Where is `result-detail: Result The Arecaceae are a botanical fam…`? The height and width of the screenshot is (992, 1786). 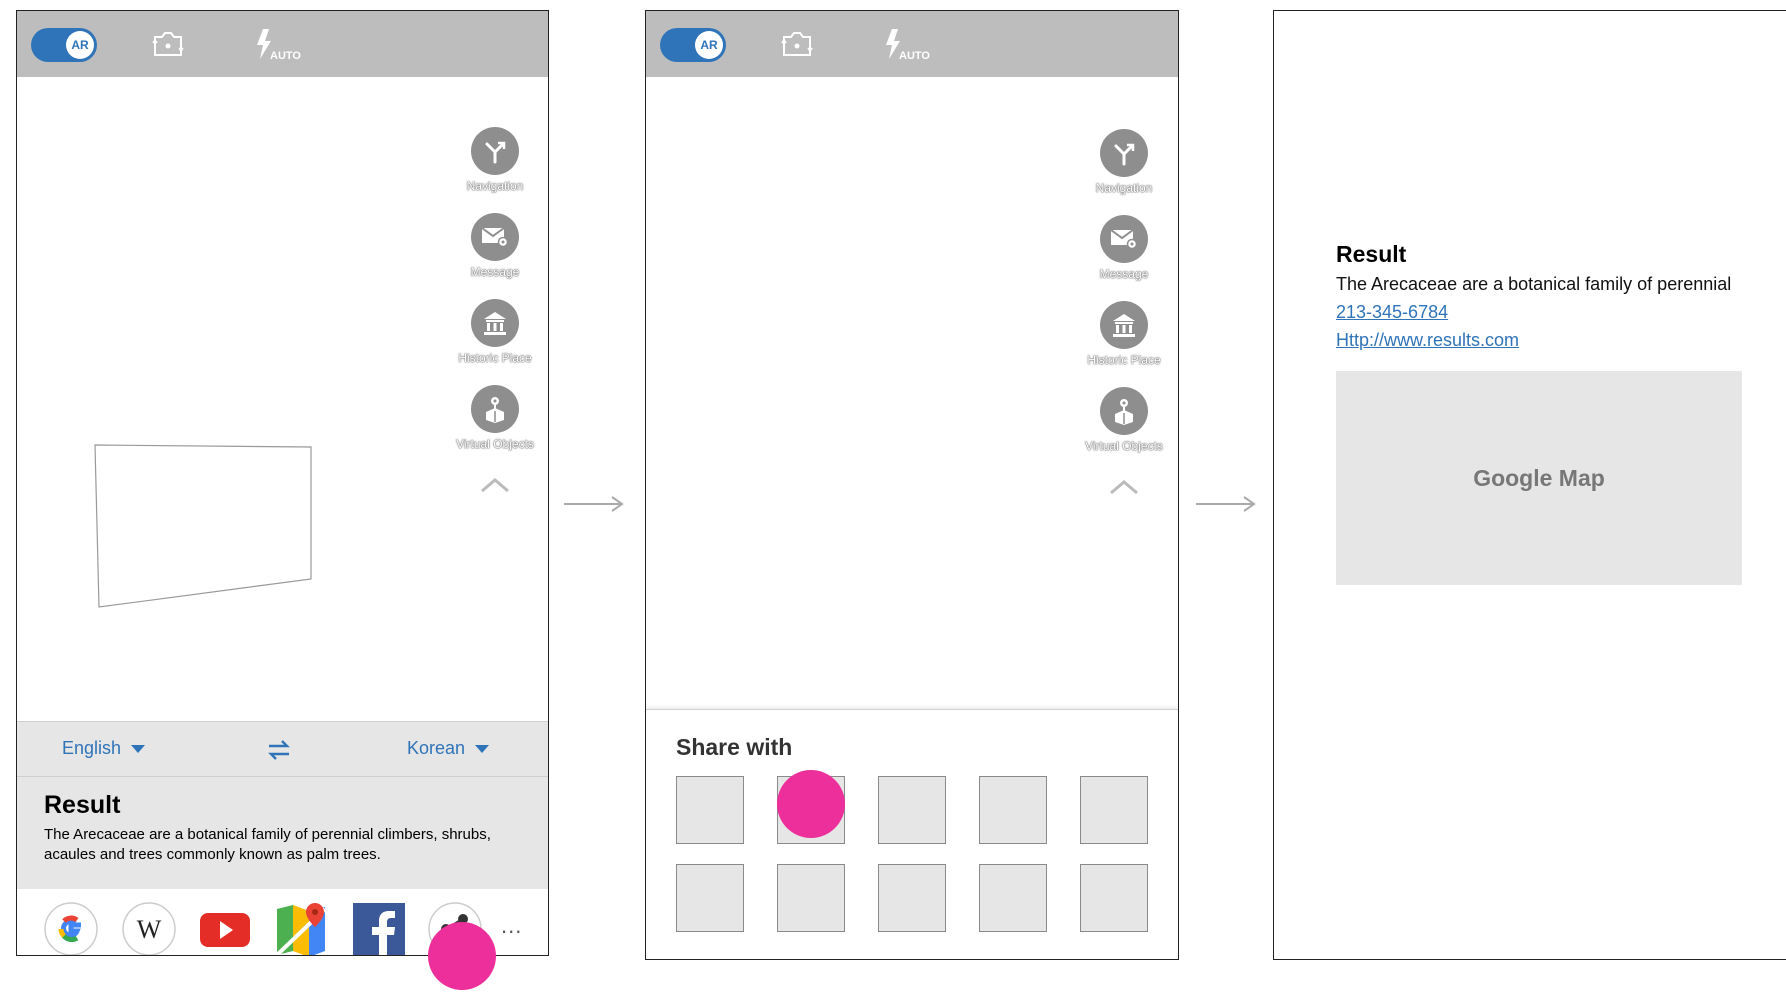 result-detail: Result The Arecaceae are a botanical fam… is located at coordinates (1533, 296).